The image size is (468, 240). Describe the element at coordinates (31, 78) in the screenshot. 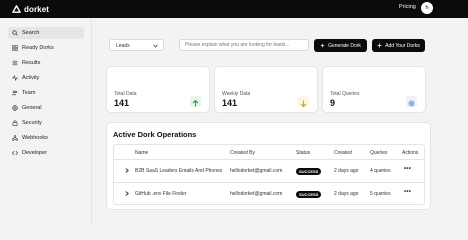

I see `sidebar-item-label: Activity` at that location.